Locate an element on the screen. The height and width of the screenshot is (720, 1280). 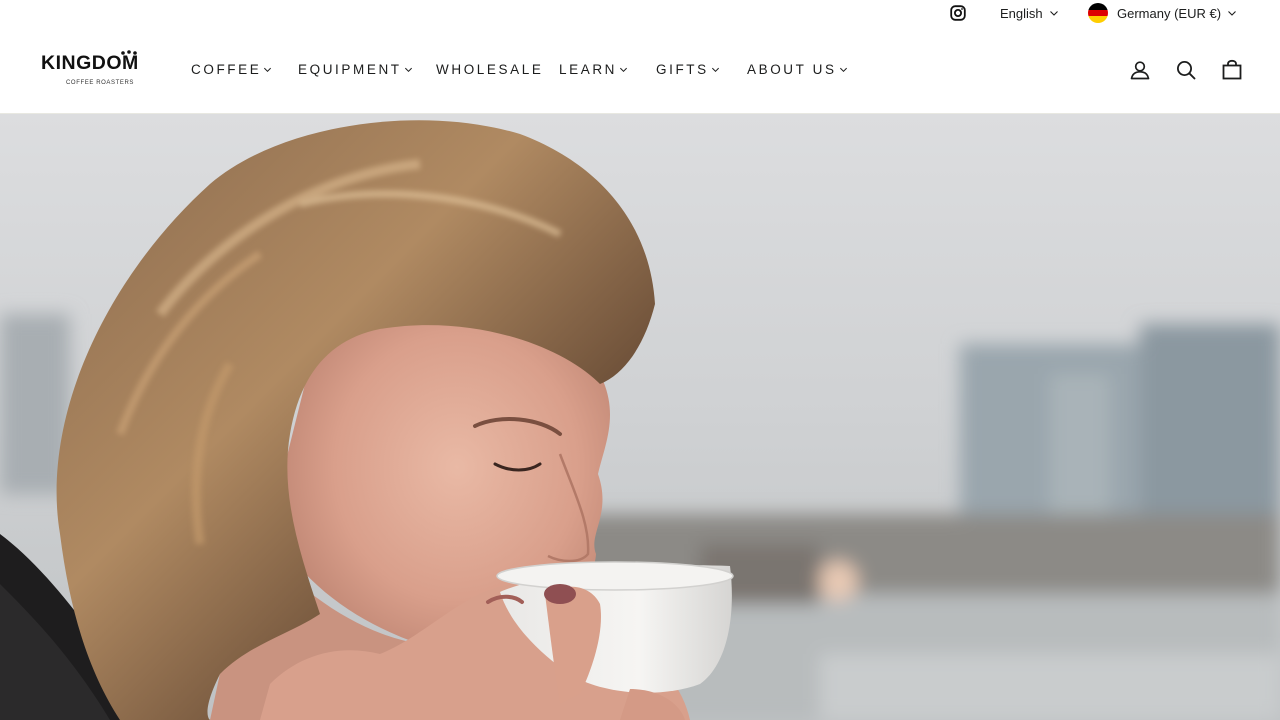
nav-item-about-us: ABOUT US is located at coordinates (797, 69).